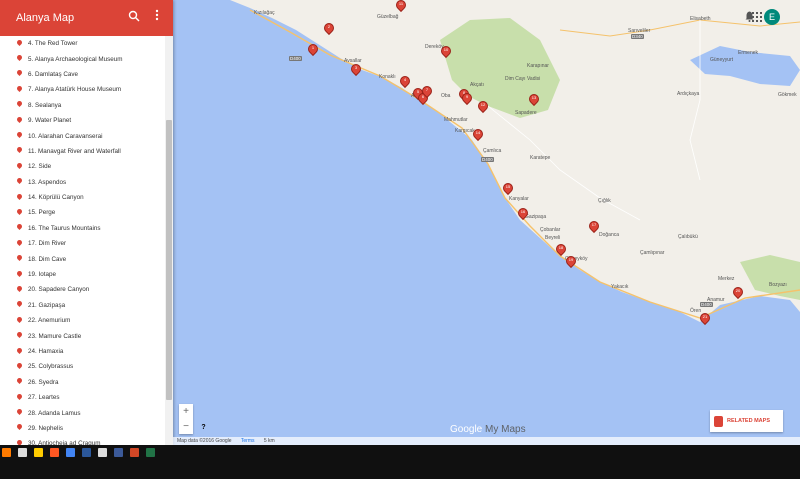 The height and width of the screenshot is (479, 800). I want to click on map-pin-icon: 1, so click(313, 49).